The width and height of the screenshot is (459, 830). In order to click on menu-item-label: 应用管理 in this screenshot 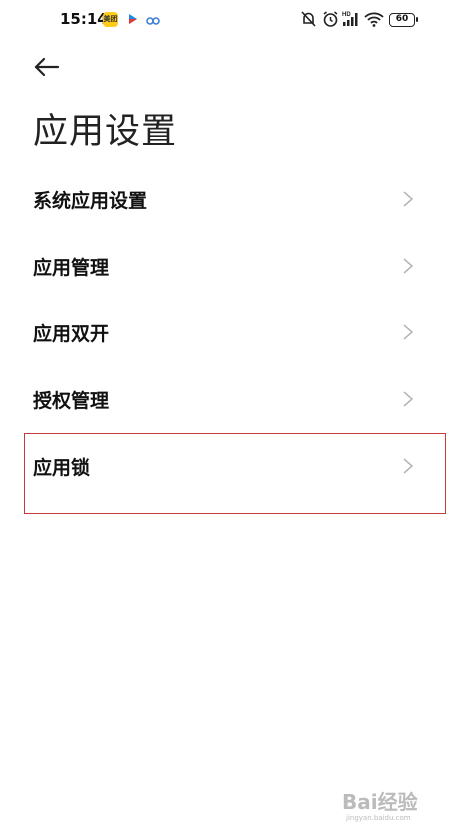, I will do `click(71, 268)`.